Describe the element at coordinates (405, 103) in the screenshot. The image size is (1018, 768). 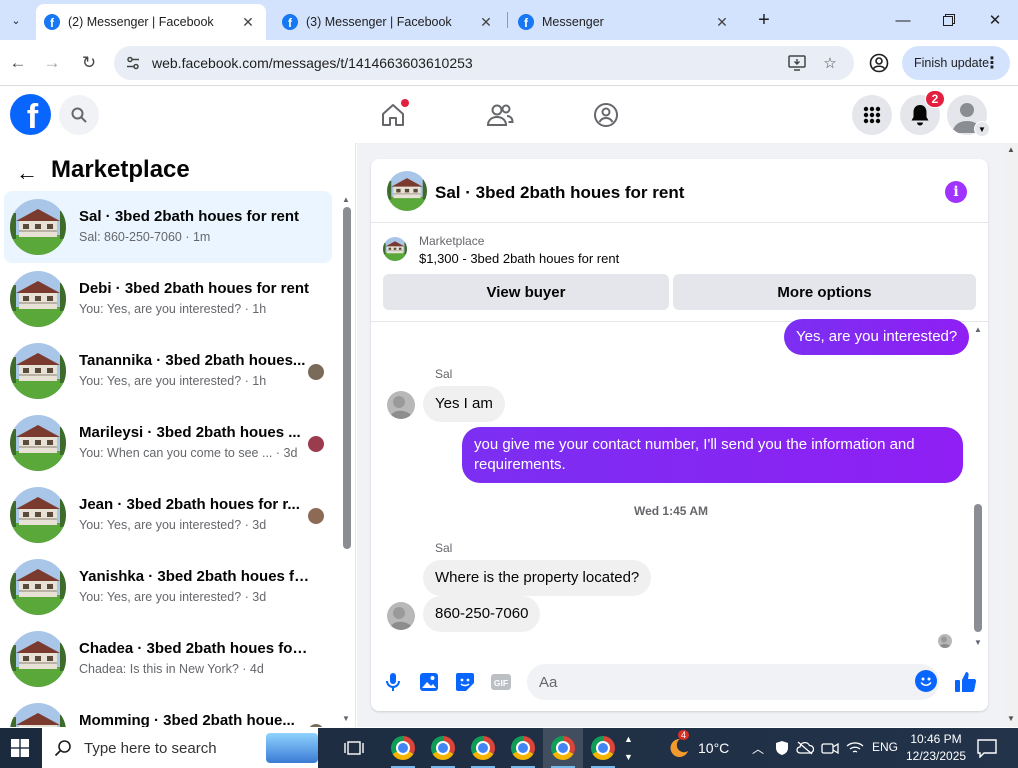
I see `home-notification-dot` at that location.